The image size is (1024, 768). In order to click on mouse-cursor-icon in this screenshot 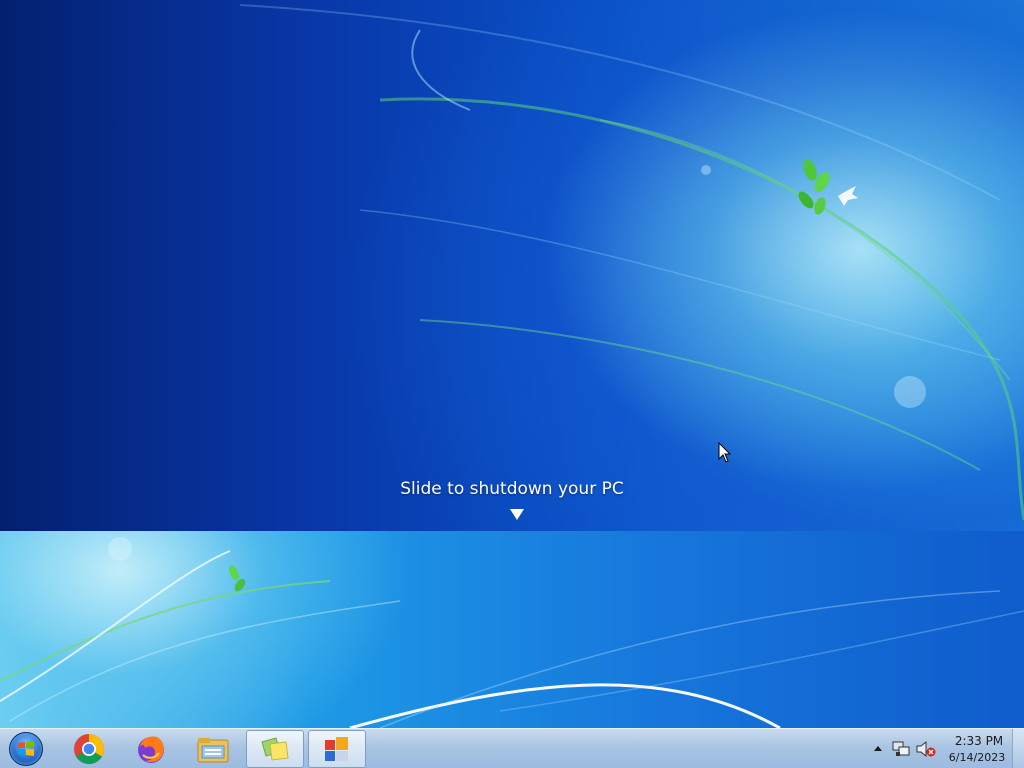, I will do `click(725, 452)`.